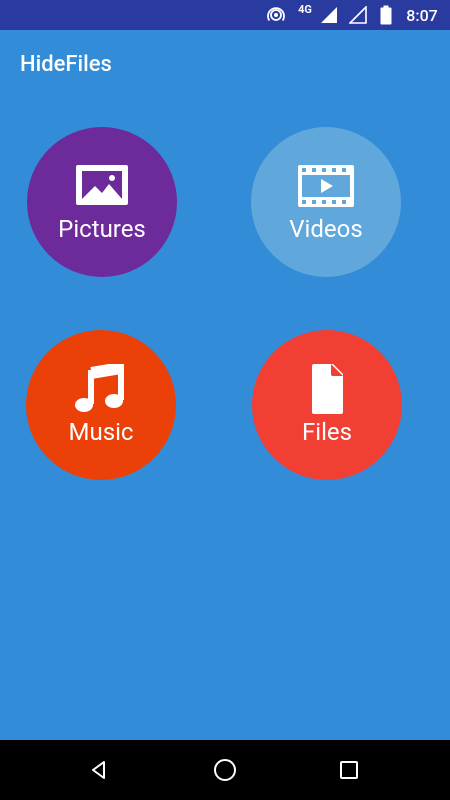  Describe the element at coordinates (225, 15) in the screenshot. I see `status-bar: 4G 8:07` at that location.